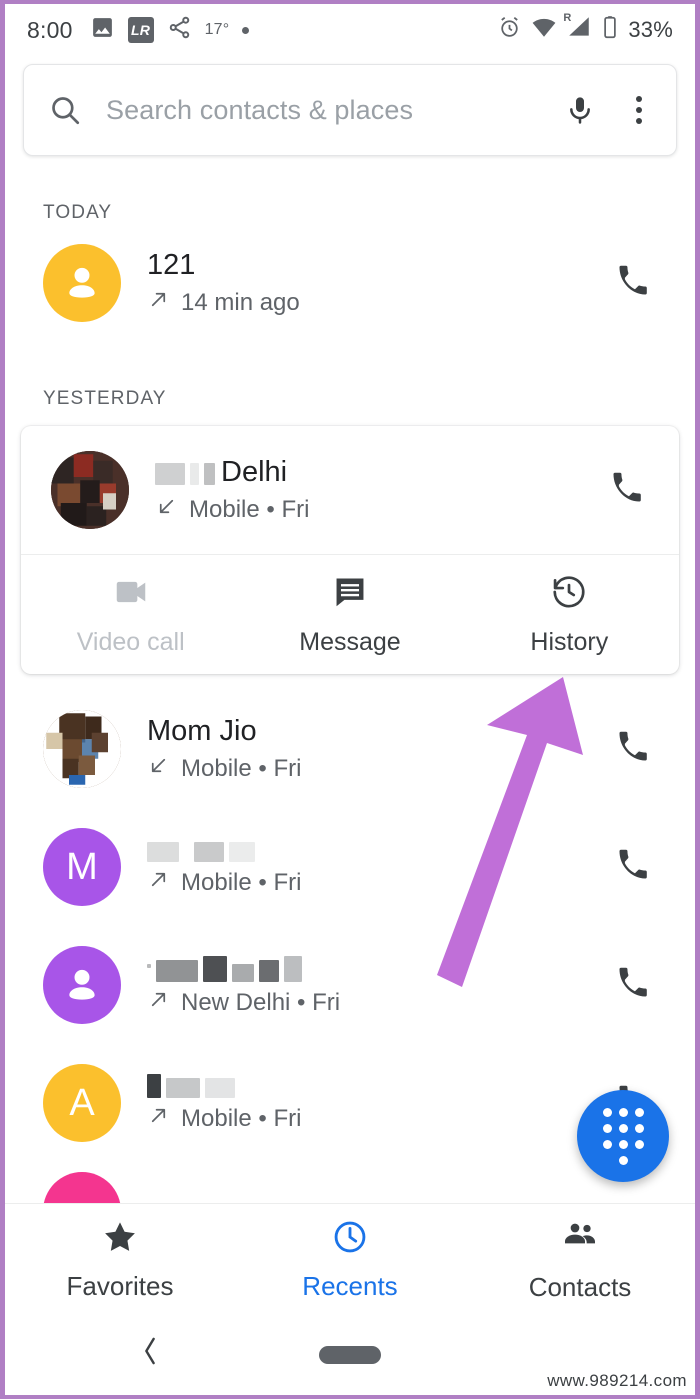  I want to click on nav-tab-favorites: Favorites, so click(120, 1260).